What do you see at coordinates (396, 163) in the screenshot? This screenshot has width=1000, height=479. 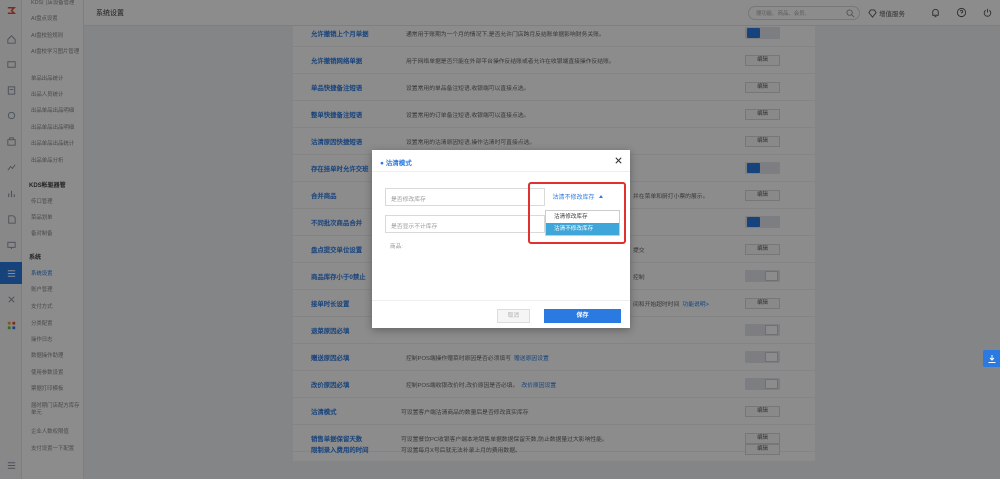 I see `dialog-title: ● 沽清模式` at bounding box center [396, 163].